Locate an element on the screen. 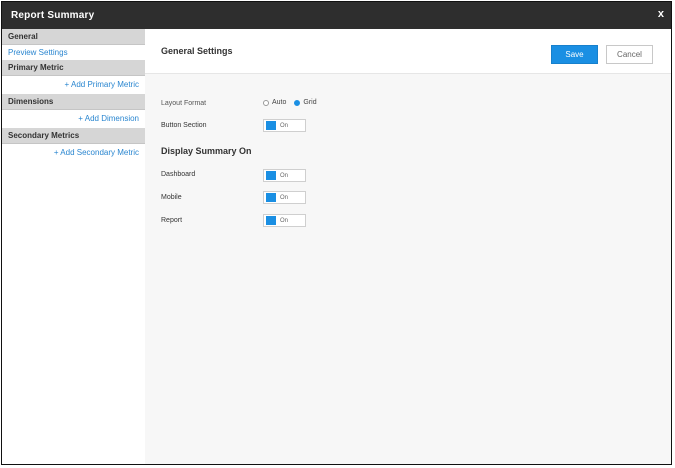  dialog-titlebar: Report Summary x is located at coordinates (336, 15).